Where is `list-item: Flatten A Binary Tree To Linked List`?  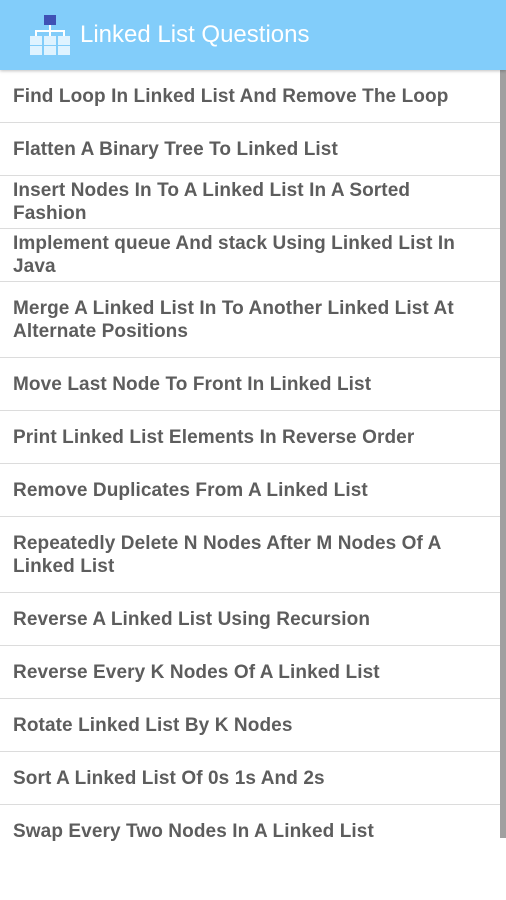 list-item: Flatten A Binary Tree To Linked List is located at coordinates (250, 149).